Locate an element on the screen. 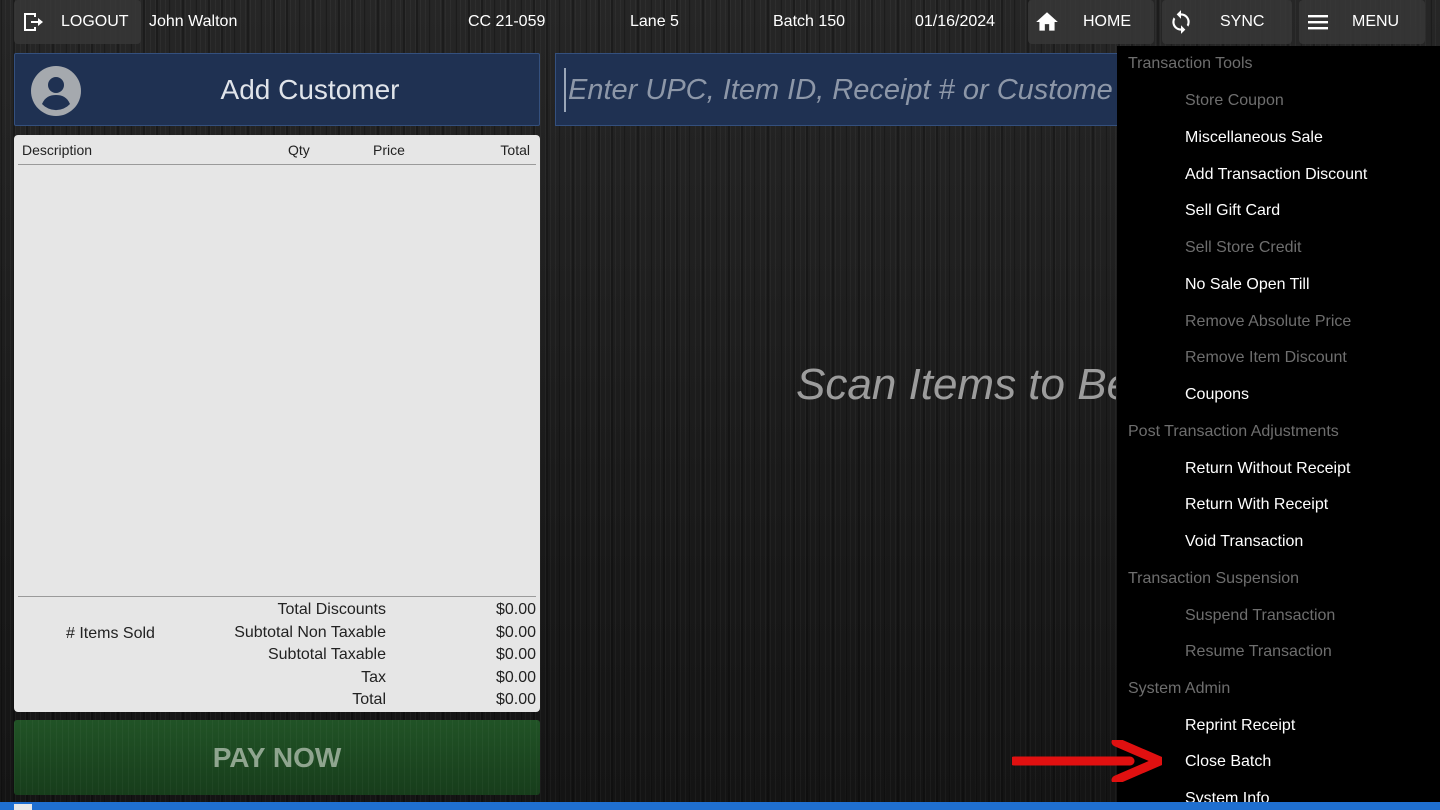  logout-icon is located at coordinates (33, 22).